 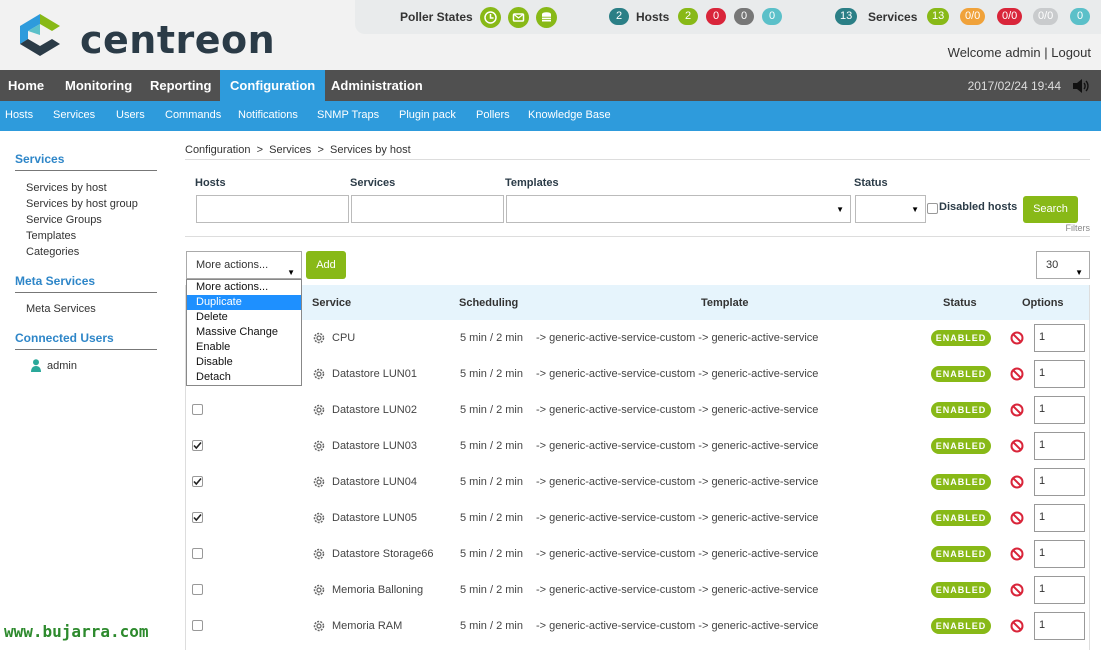 I want to click on action-option-massive-change: Massive Change, so click(x=244, y=332).